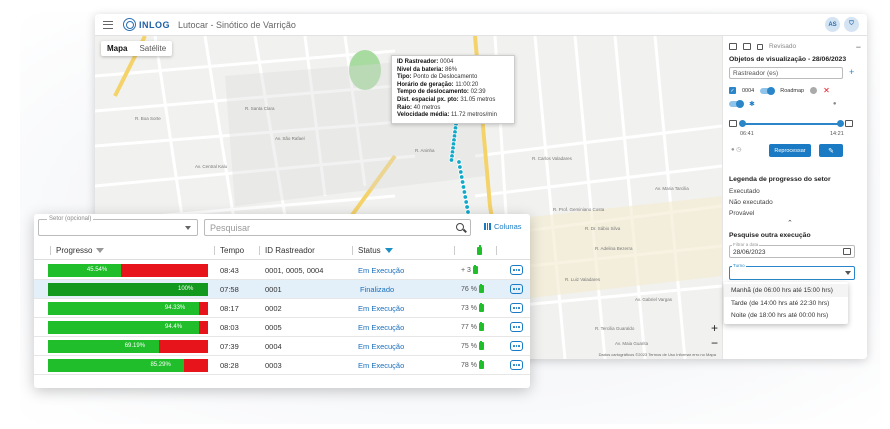  I want to click on table-row: 69.19% 07:39 0004 Em Execução 75 %, so click(282, 346).